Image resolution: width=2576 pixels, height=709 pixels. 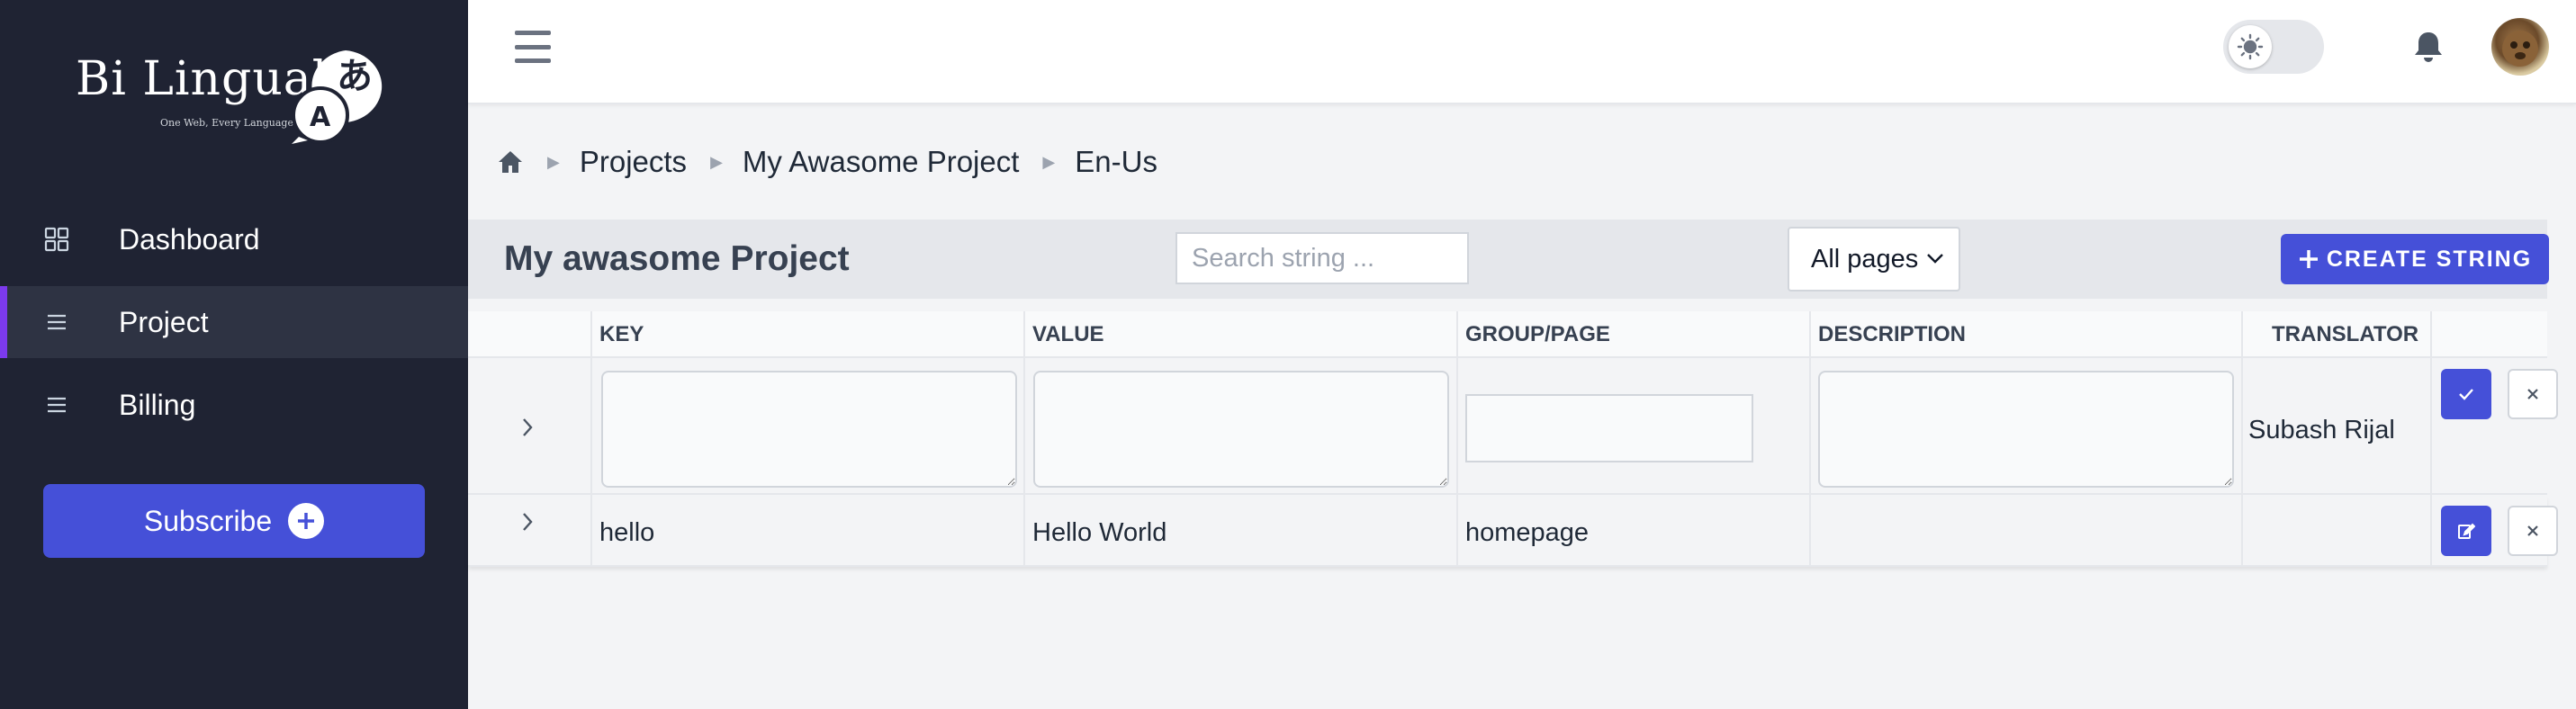 I want to click on edit-icon, so click(x=2466, y=531).